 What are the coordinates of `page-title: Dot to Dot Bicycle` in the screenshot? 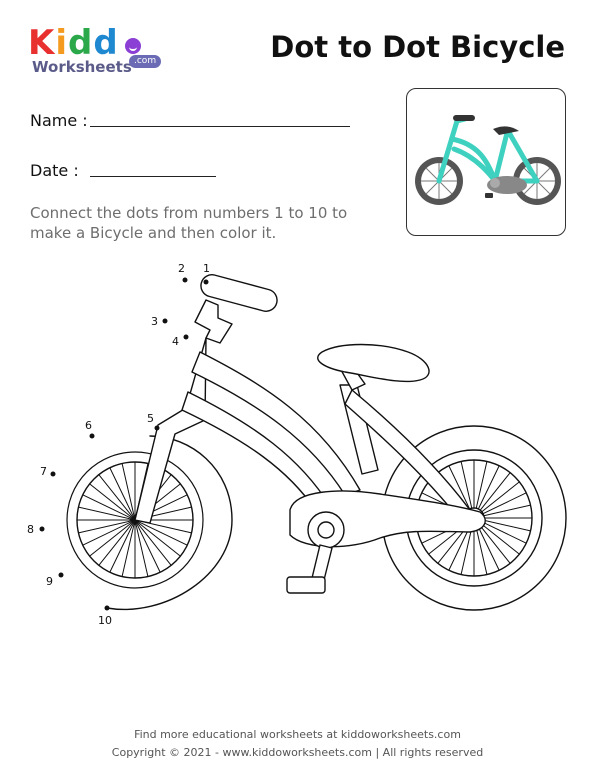 It's located at (417, 47).